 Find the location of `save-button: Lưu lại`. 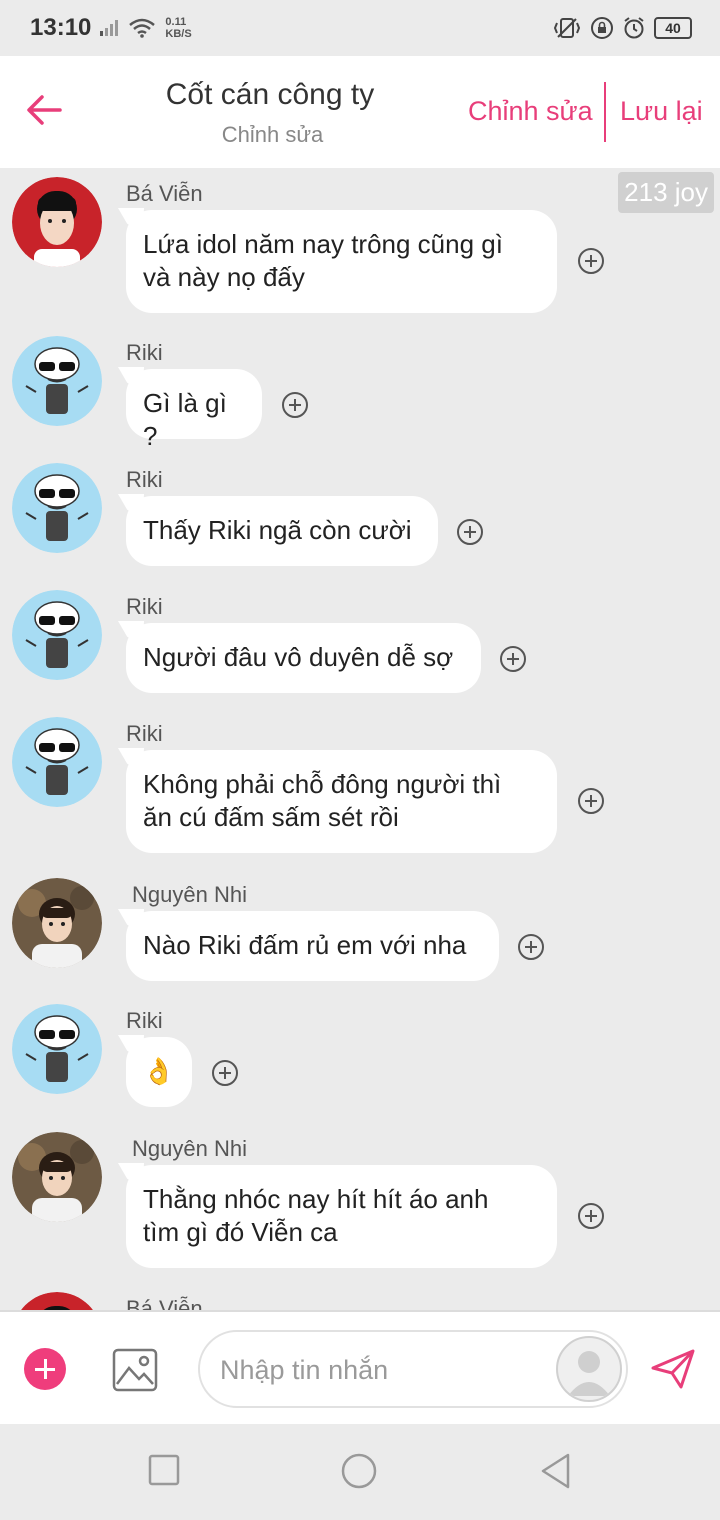

save-button: Lưu lại is located at coordinates (661, 111).